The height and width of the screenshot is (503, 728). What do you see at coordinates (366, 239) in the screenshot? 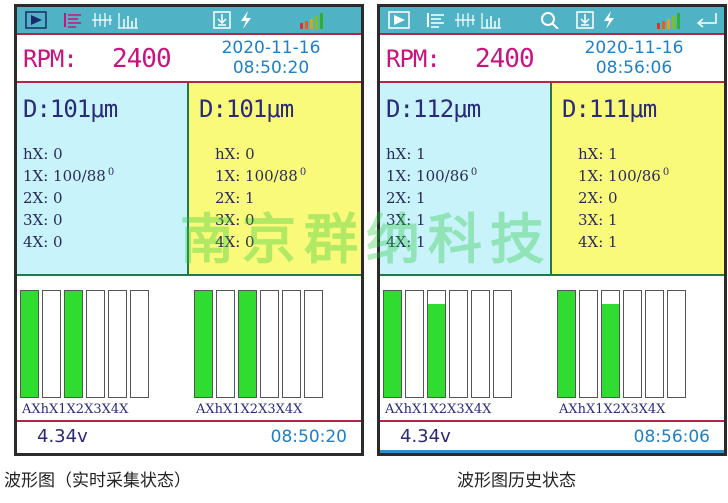
I see `watermark: 南京群纳科技` at bounding box center [366, 239].